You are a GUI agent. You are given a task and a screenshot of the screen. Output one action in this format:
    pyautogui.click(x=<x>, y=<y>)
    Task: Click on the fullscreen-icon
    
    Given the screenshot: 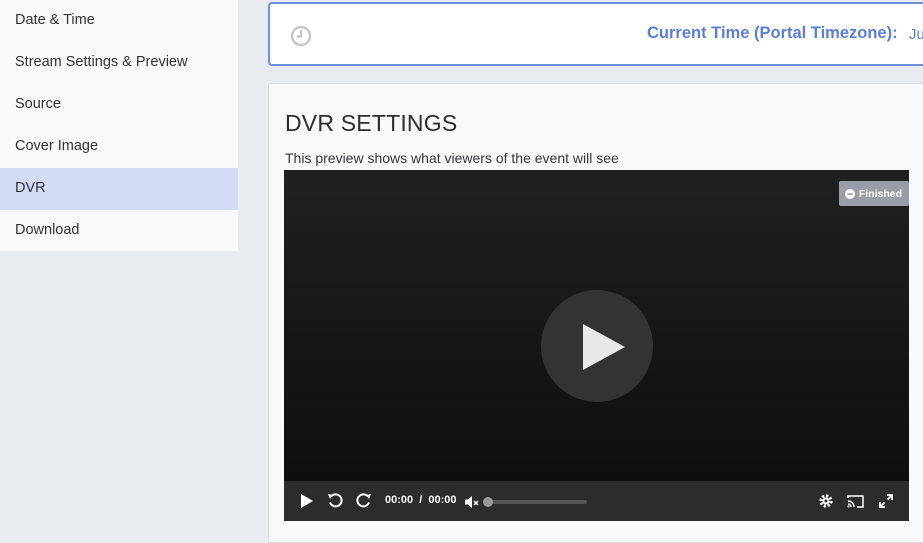 What is the action you would take?
    pyautogui.click(x=886, y=501)
    